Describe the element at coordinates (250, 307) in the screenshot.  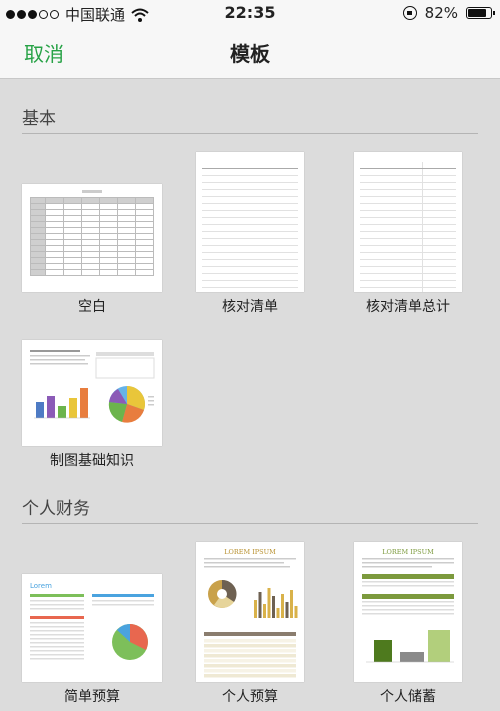
I see `template-label: 核对清单` at that location.